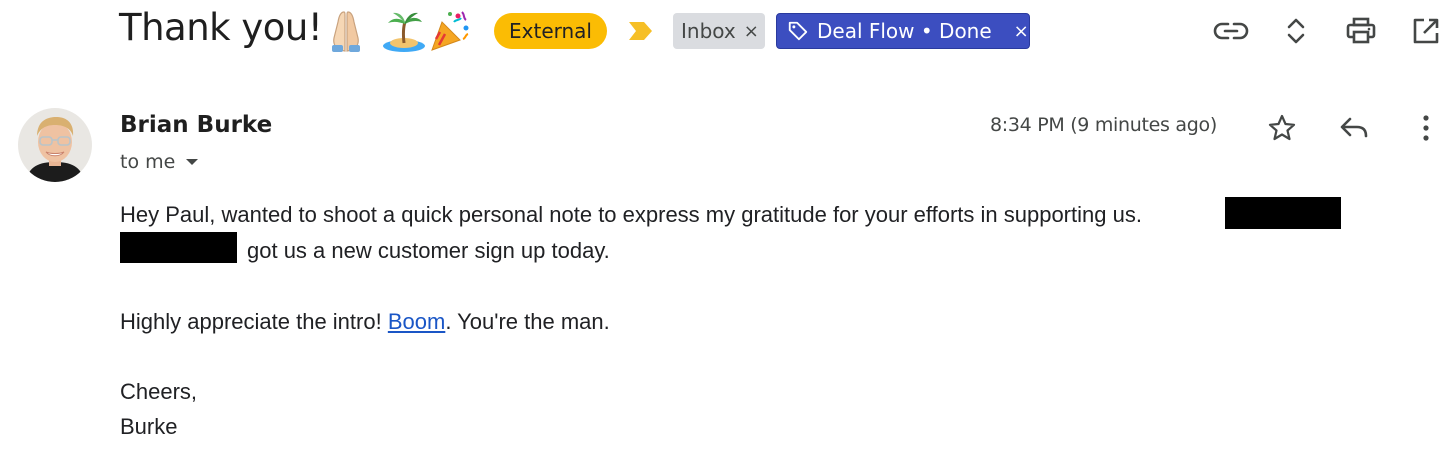  What do you see at coordinates (254, 321) in the screenshot?
I see `intro-text: Highly appreciate the intro!` at bounding box center [254, 321].